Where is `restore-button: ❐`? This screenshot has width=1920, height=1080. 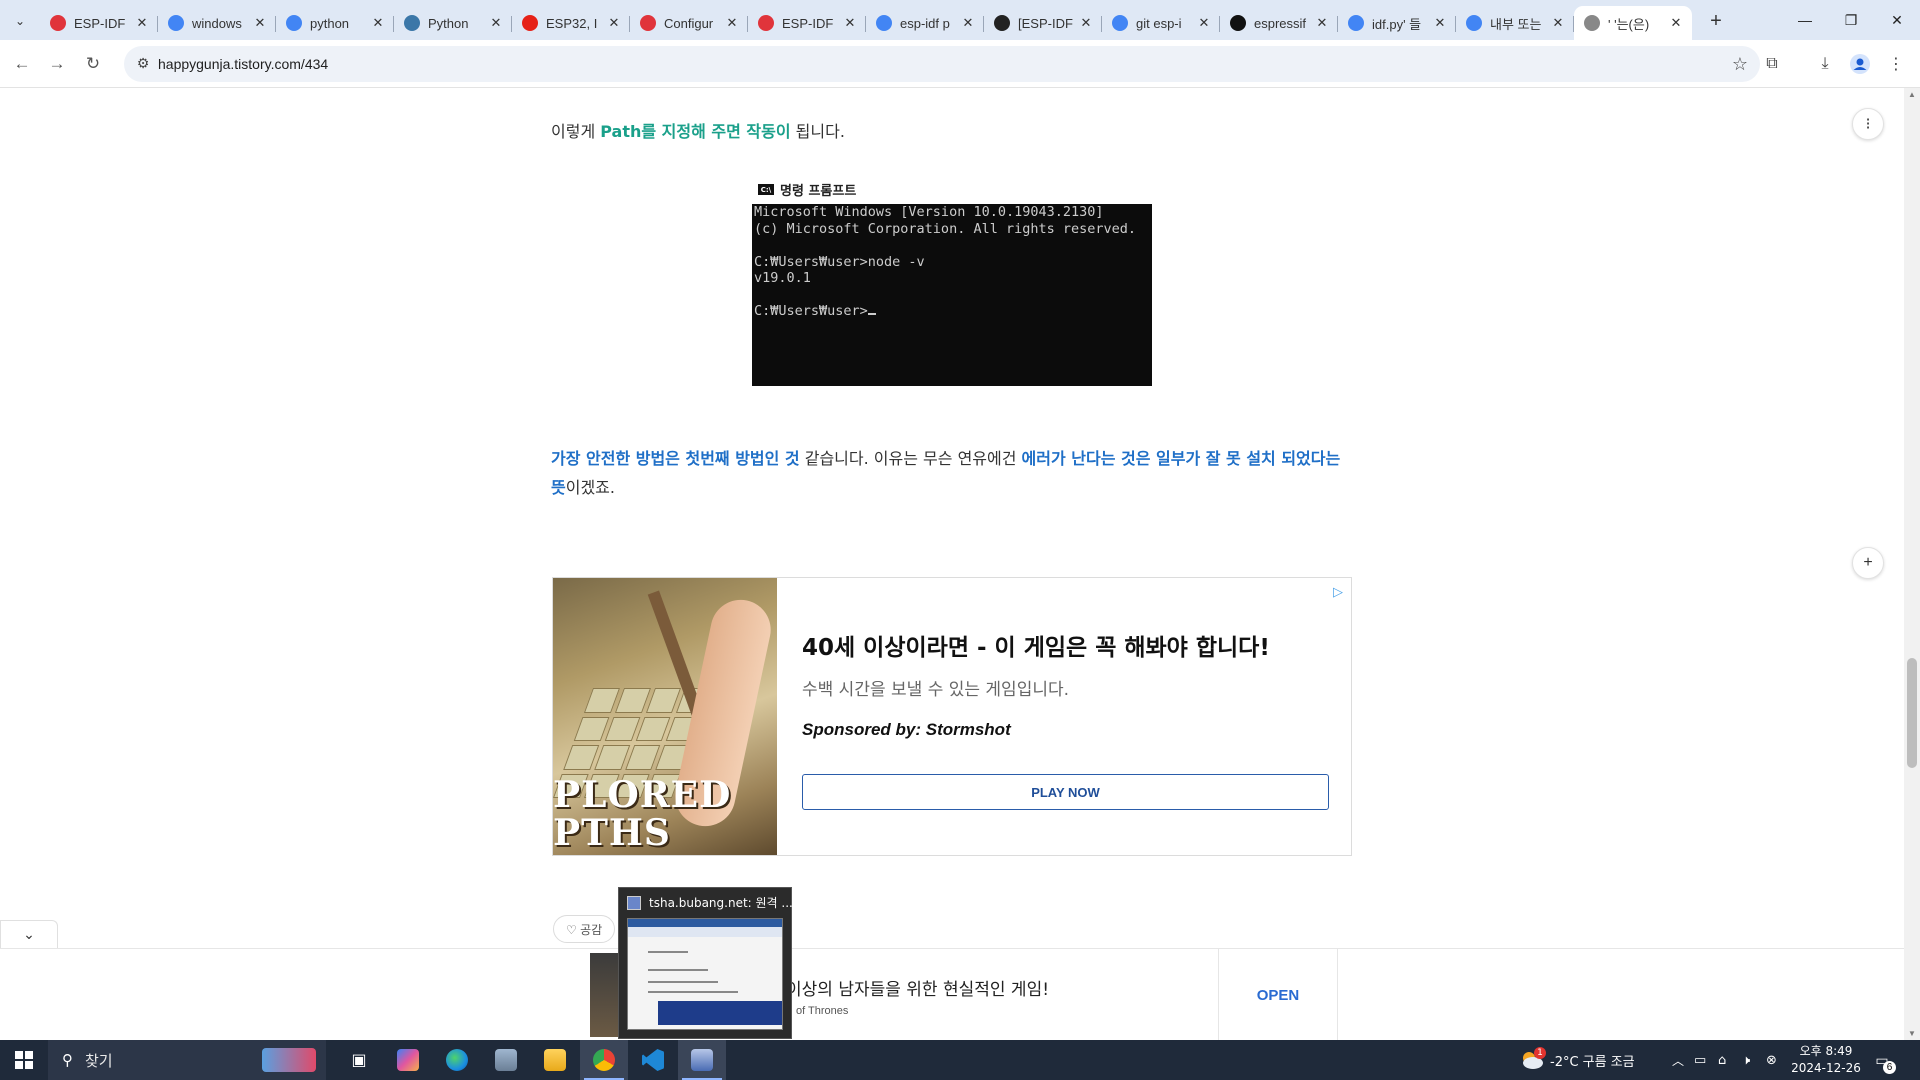 restore-button: ❐ is located at coordinates (1851, 20).